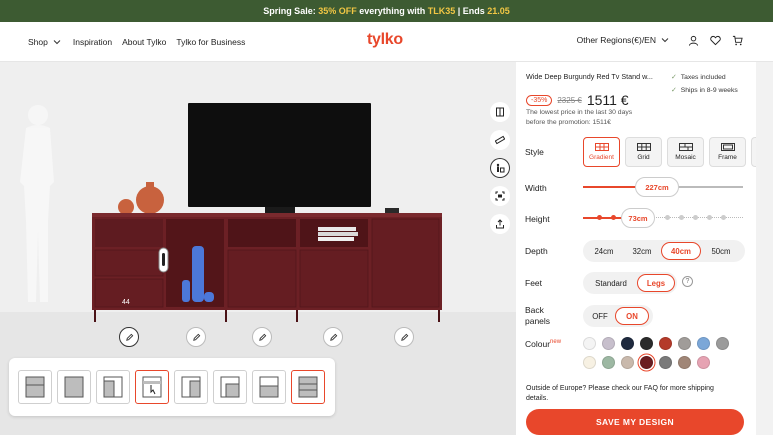  I want to click on share-icon, so click(500, 224).